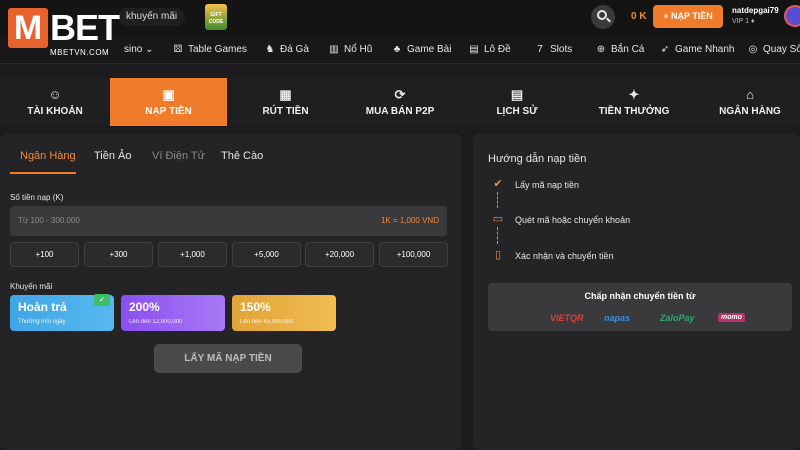  I want to click on nav-da-ga: ♞ Đá Gà, so click(287, 50).